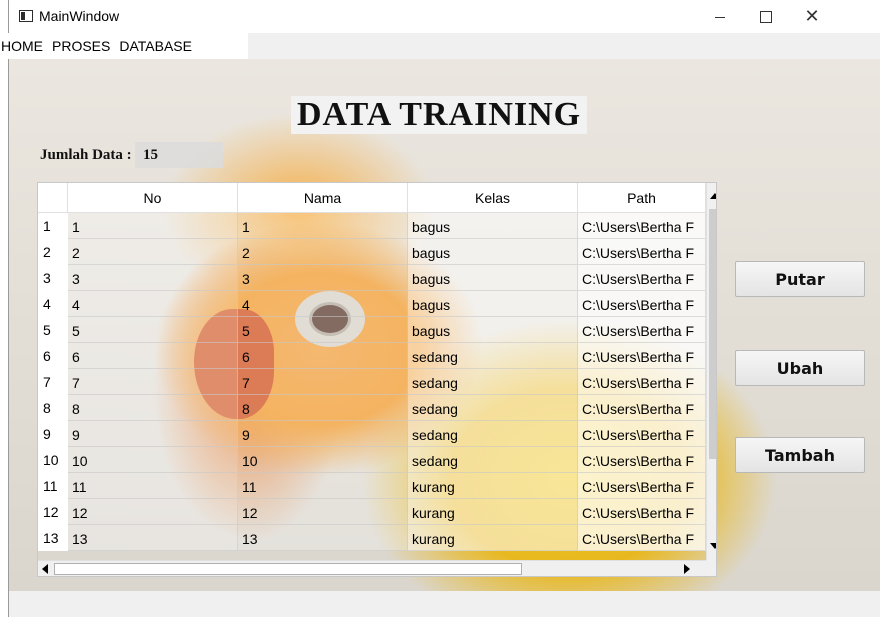 The width and height of the screenshot is (880, 617). What do you see at coordinates (53, 486) in the screenshot?
I see `row-header: 11` at bounding box center [53, 486].